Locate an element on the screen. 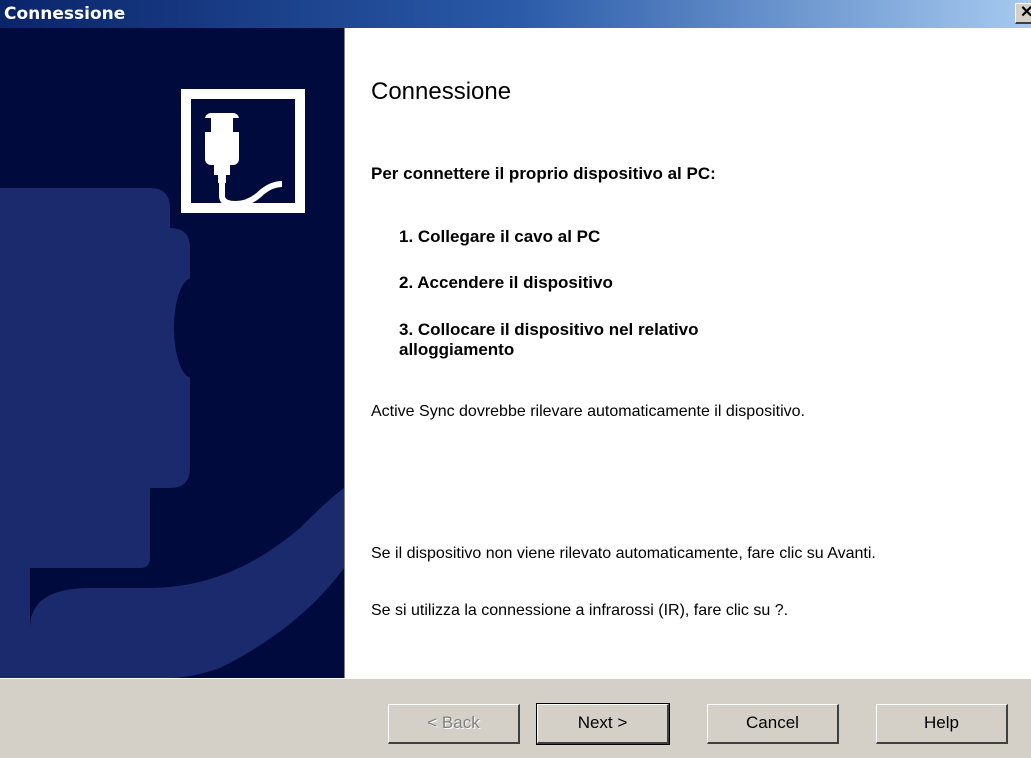  back-button: < Back is located at coordinates (454, 724).